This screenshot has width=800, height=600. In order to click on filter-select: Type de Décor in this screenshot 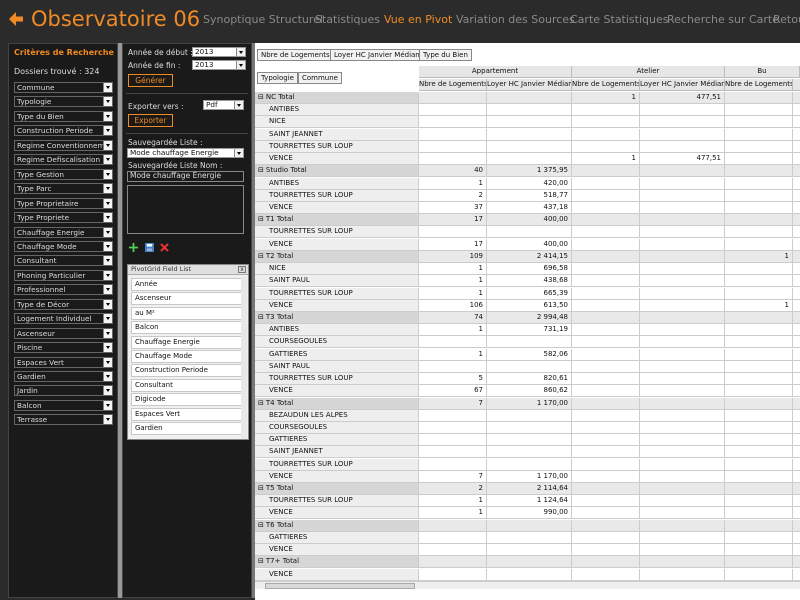, I will do `click(63, 304)`.